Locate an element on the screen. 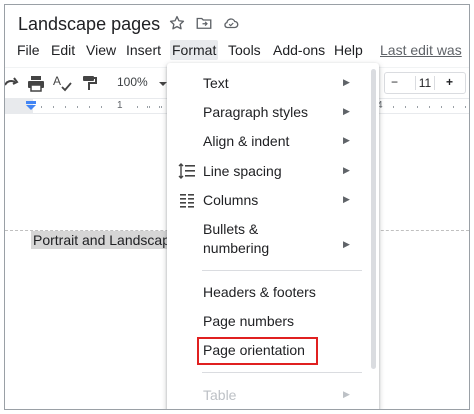  menu-item-table: Table ▶ is located at coordinates (267, 395).